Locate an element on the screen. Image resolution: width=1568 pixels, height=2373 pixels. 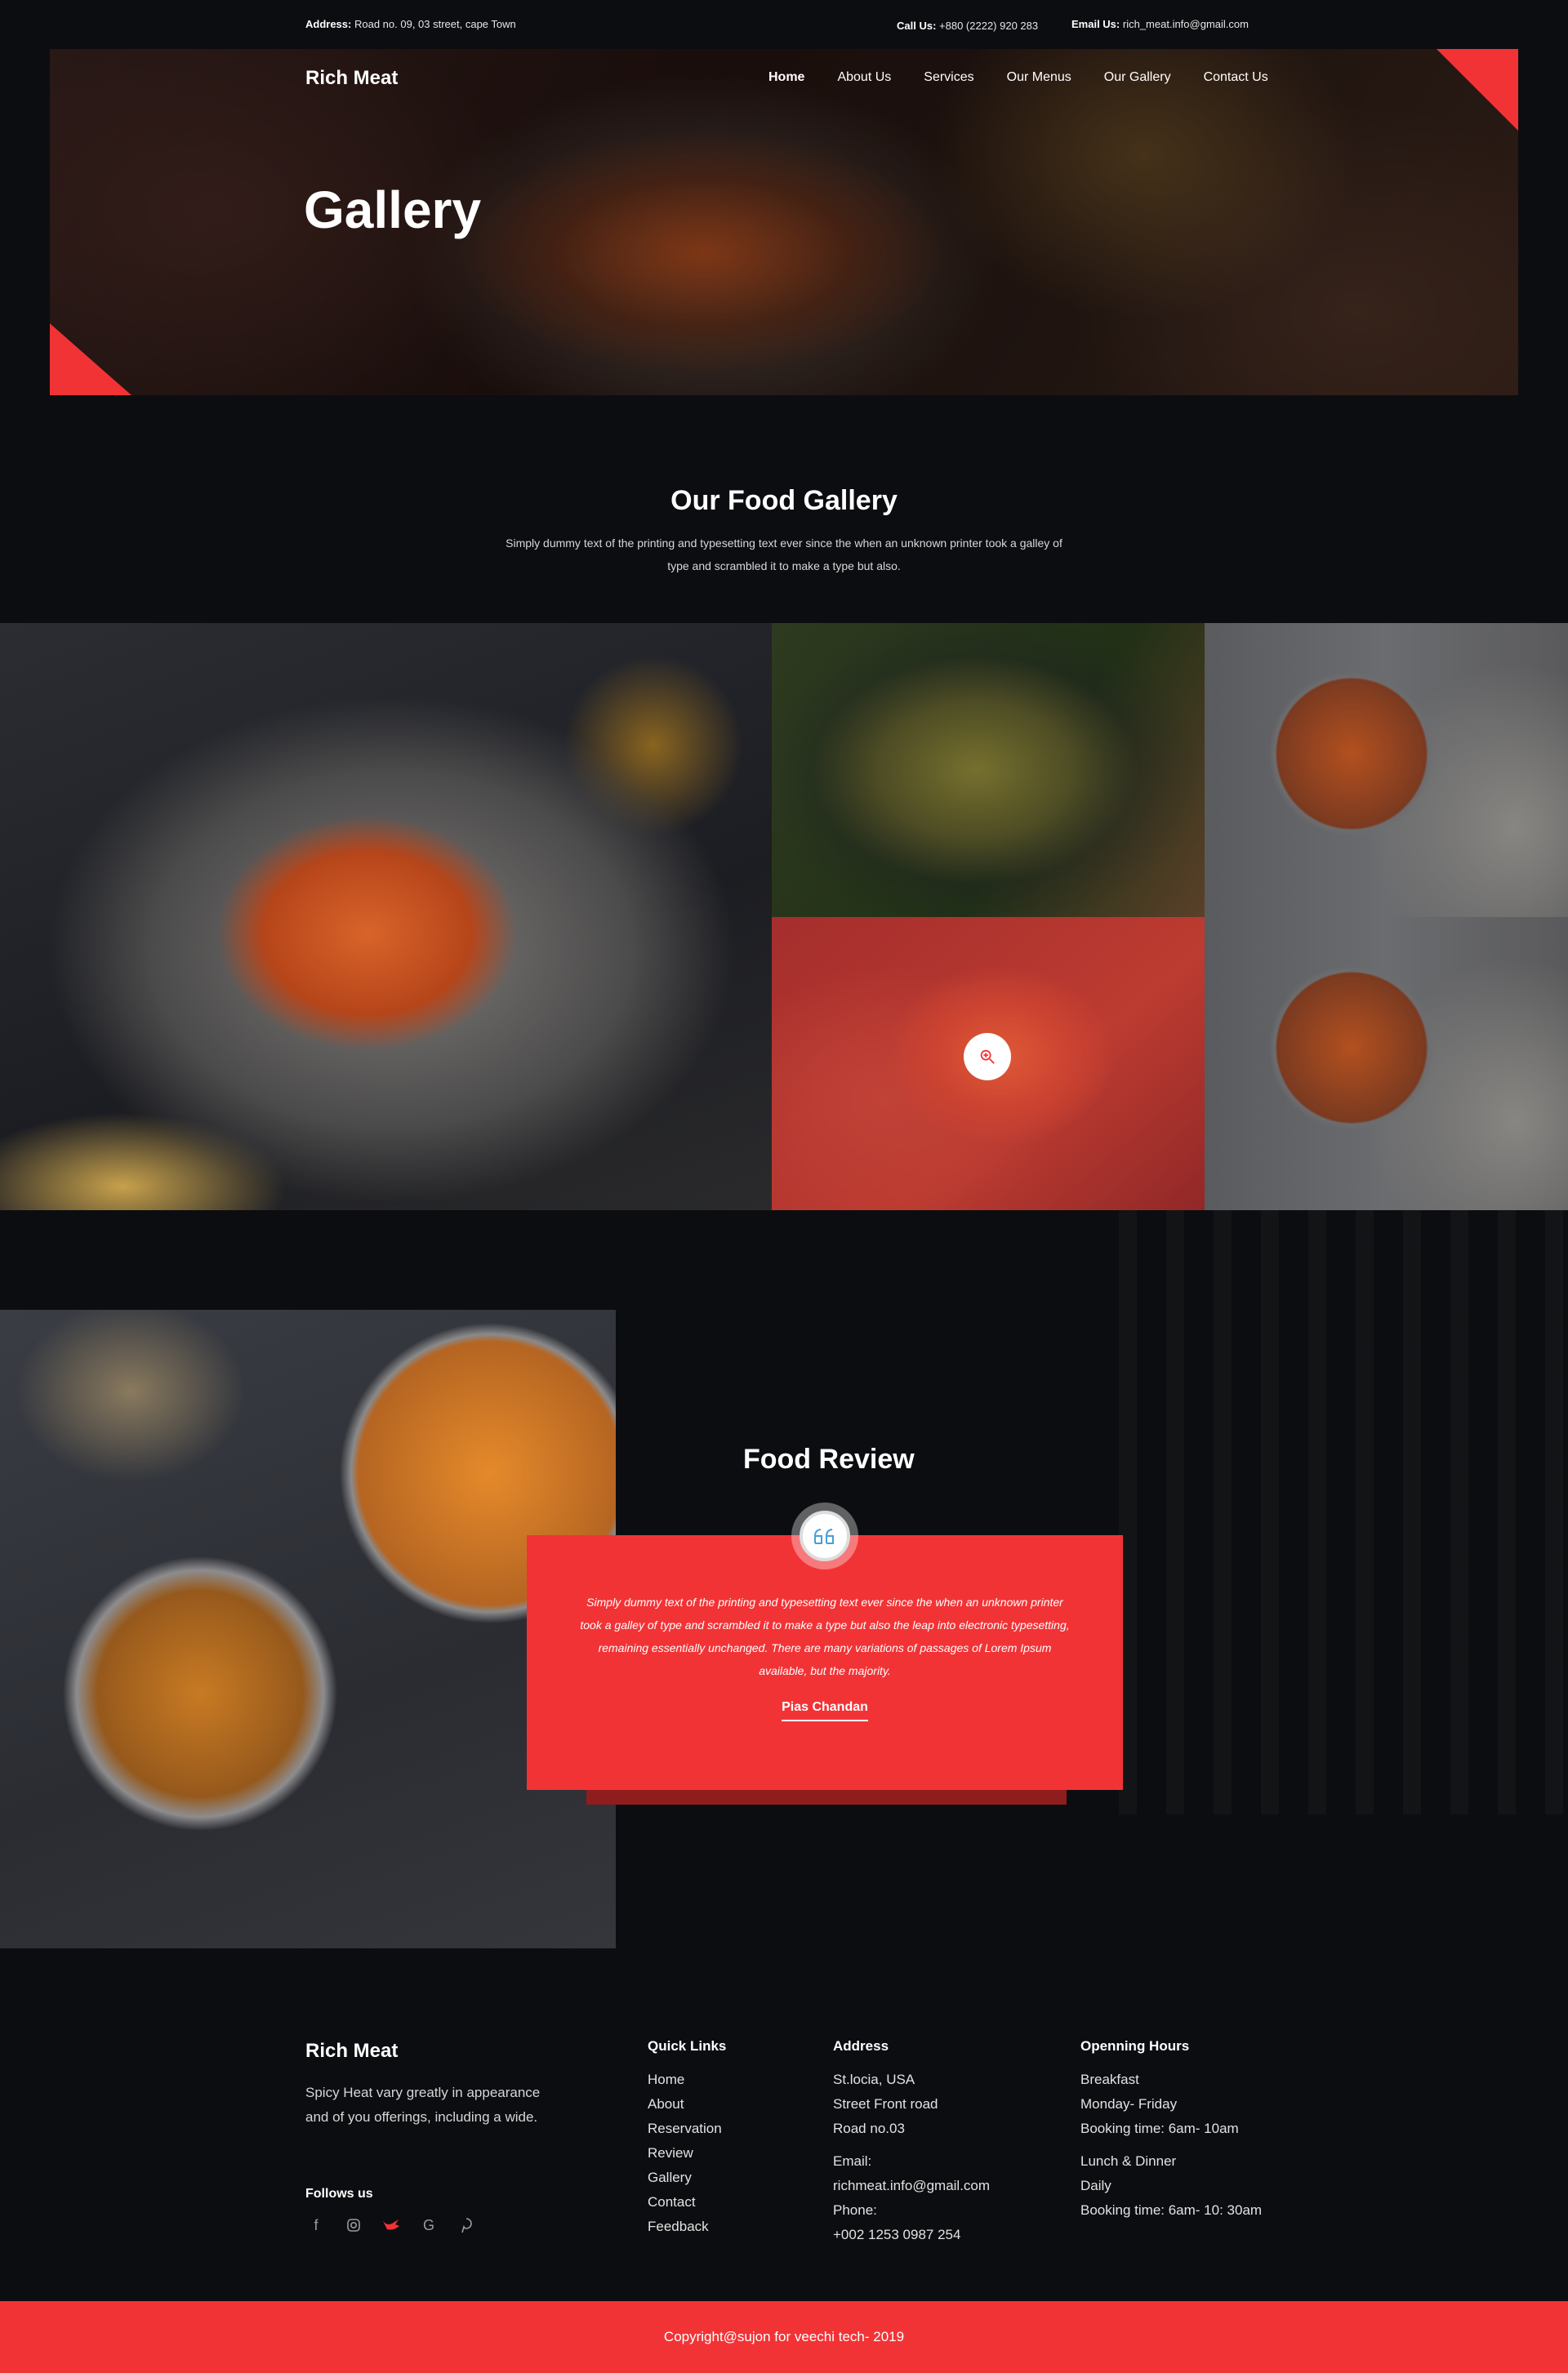
footer-link-gallery: Gallery is located at coordinates (687, 2178).